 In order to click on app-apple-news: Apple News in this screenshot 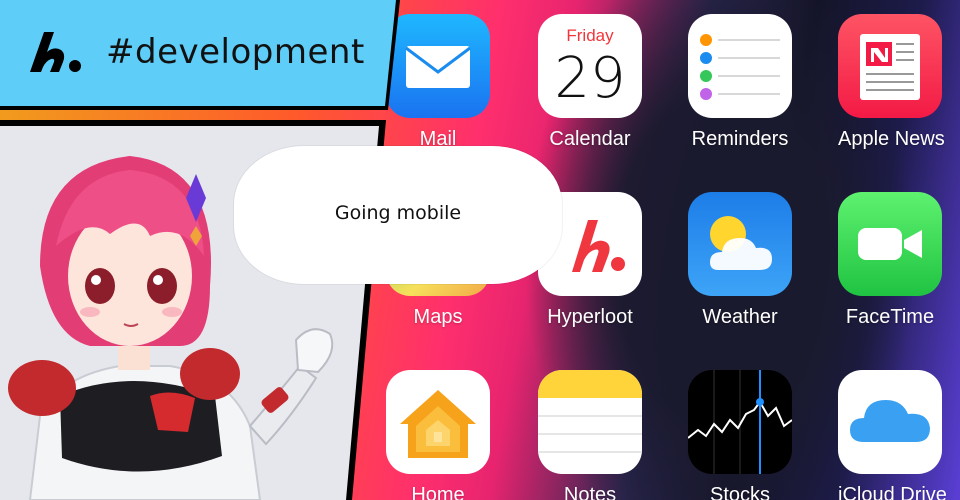, I will do `click(891, 82)`.